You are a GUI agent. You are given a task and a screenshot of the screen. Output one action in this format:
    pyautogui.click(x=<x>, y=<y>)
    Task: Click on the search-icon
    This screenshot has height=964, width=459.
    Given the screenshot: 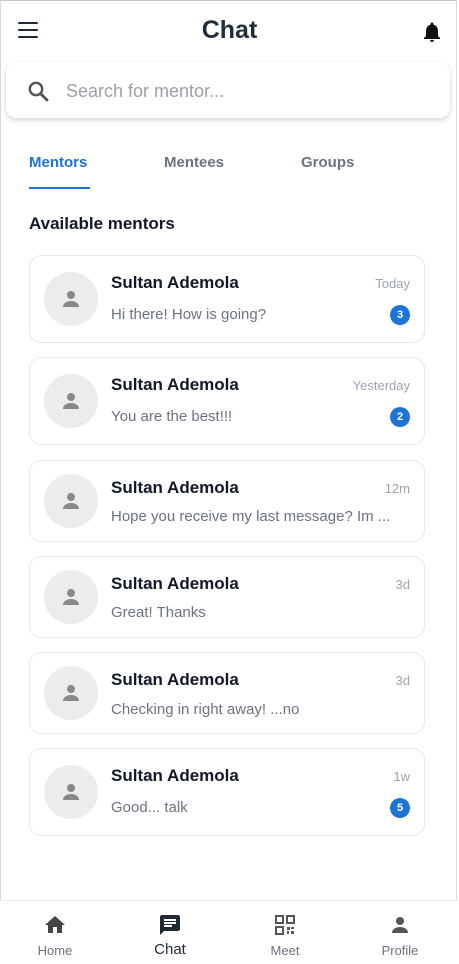 What is the action you would take?
    pyautogui.click(x=38, y=91)
    